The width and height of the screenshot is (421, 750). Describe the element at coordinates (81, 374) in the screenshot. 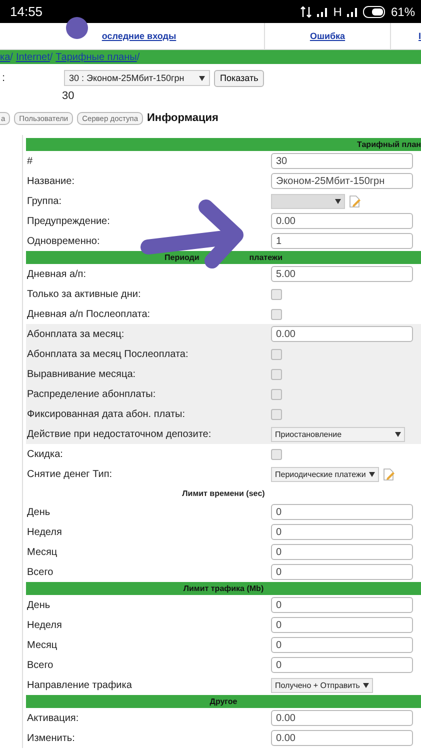

I see `field-label: Выравнивание месяца:` at that location.